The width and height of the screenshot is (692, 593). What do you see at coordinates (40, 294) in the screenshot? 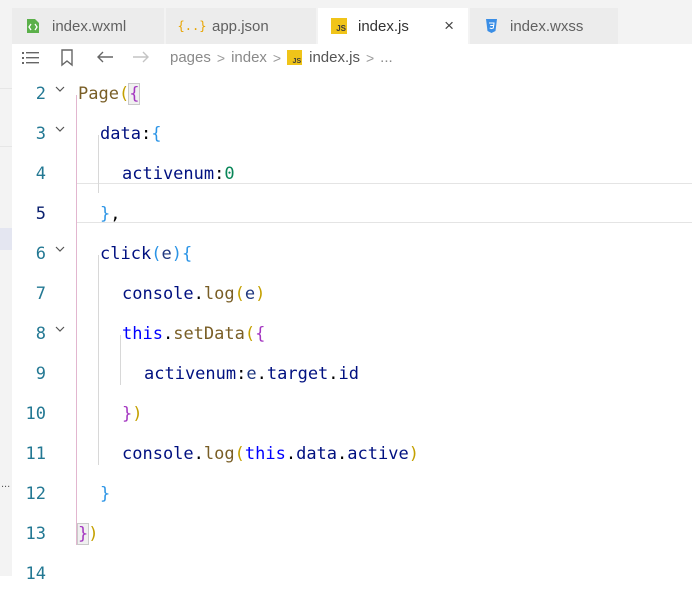
I see `line-number: 7` at bounding box center [40, 294].